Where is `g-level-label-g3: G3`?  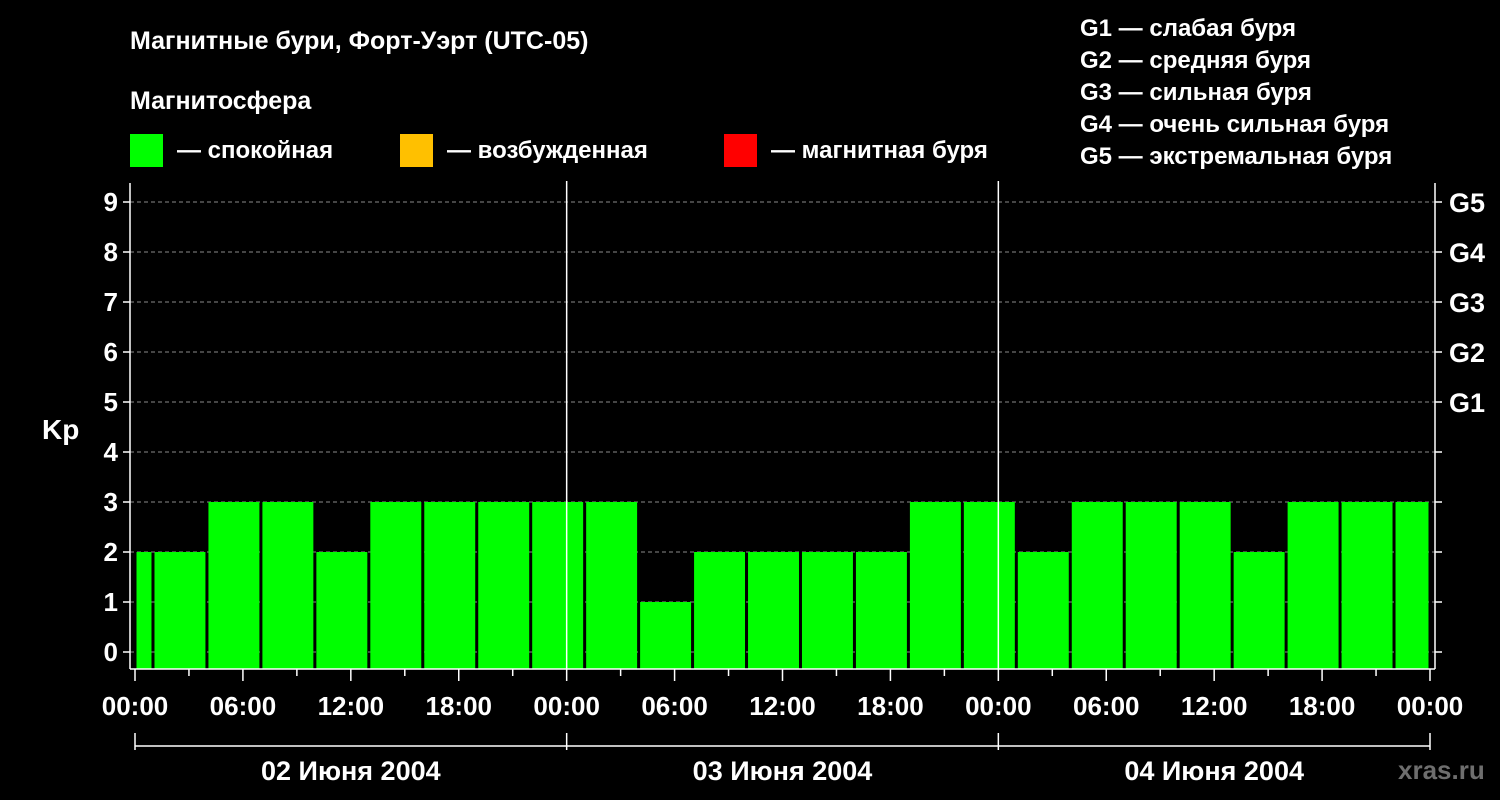
g-level-label-g3: G3 is located at coordinates (1467, 303).